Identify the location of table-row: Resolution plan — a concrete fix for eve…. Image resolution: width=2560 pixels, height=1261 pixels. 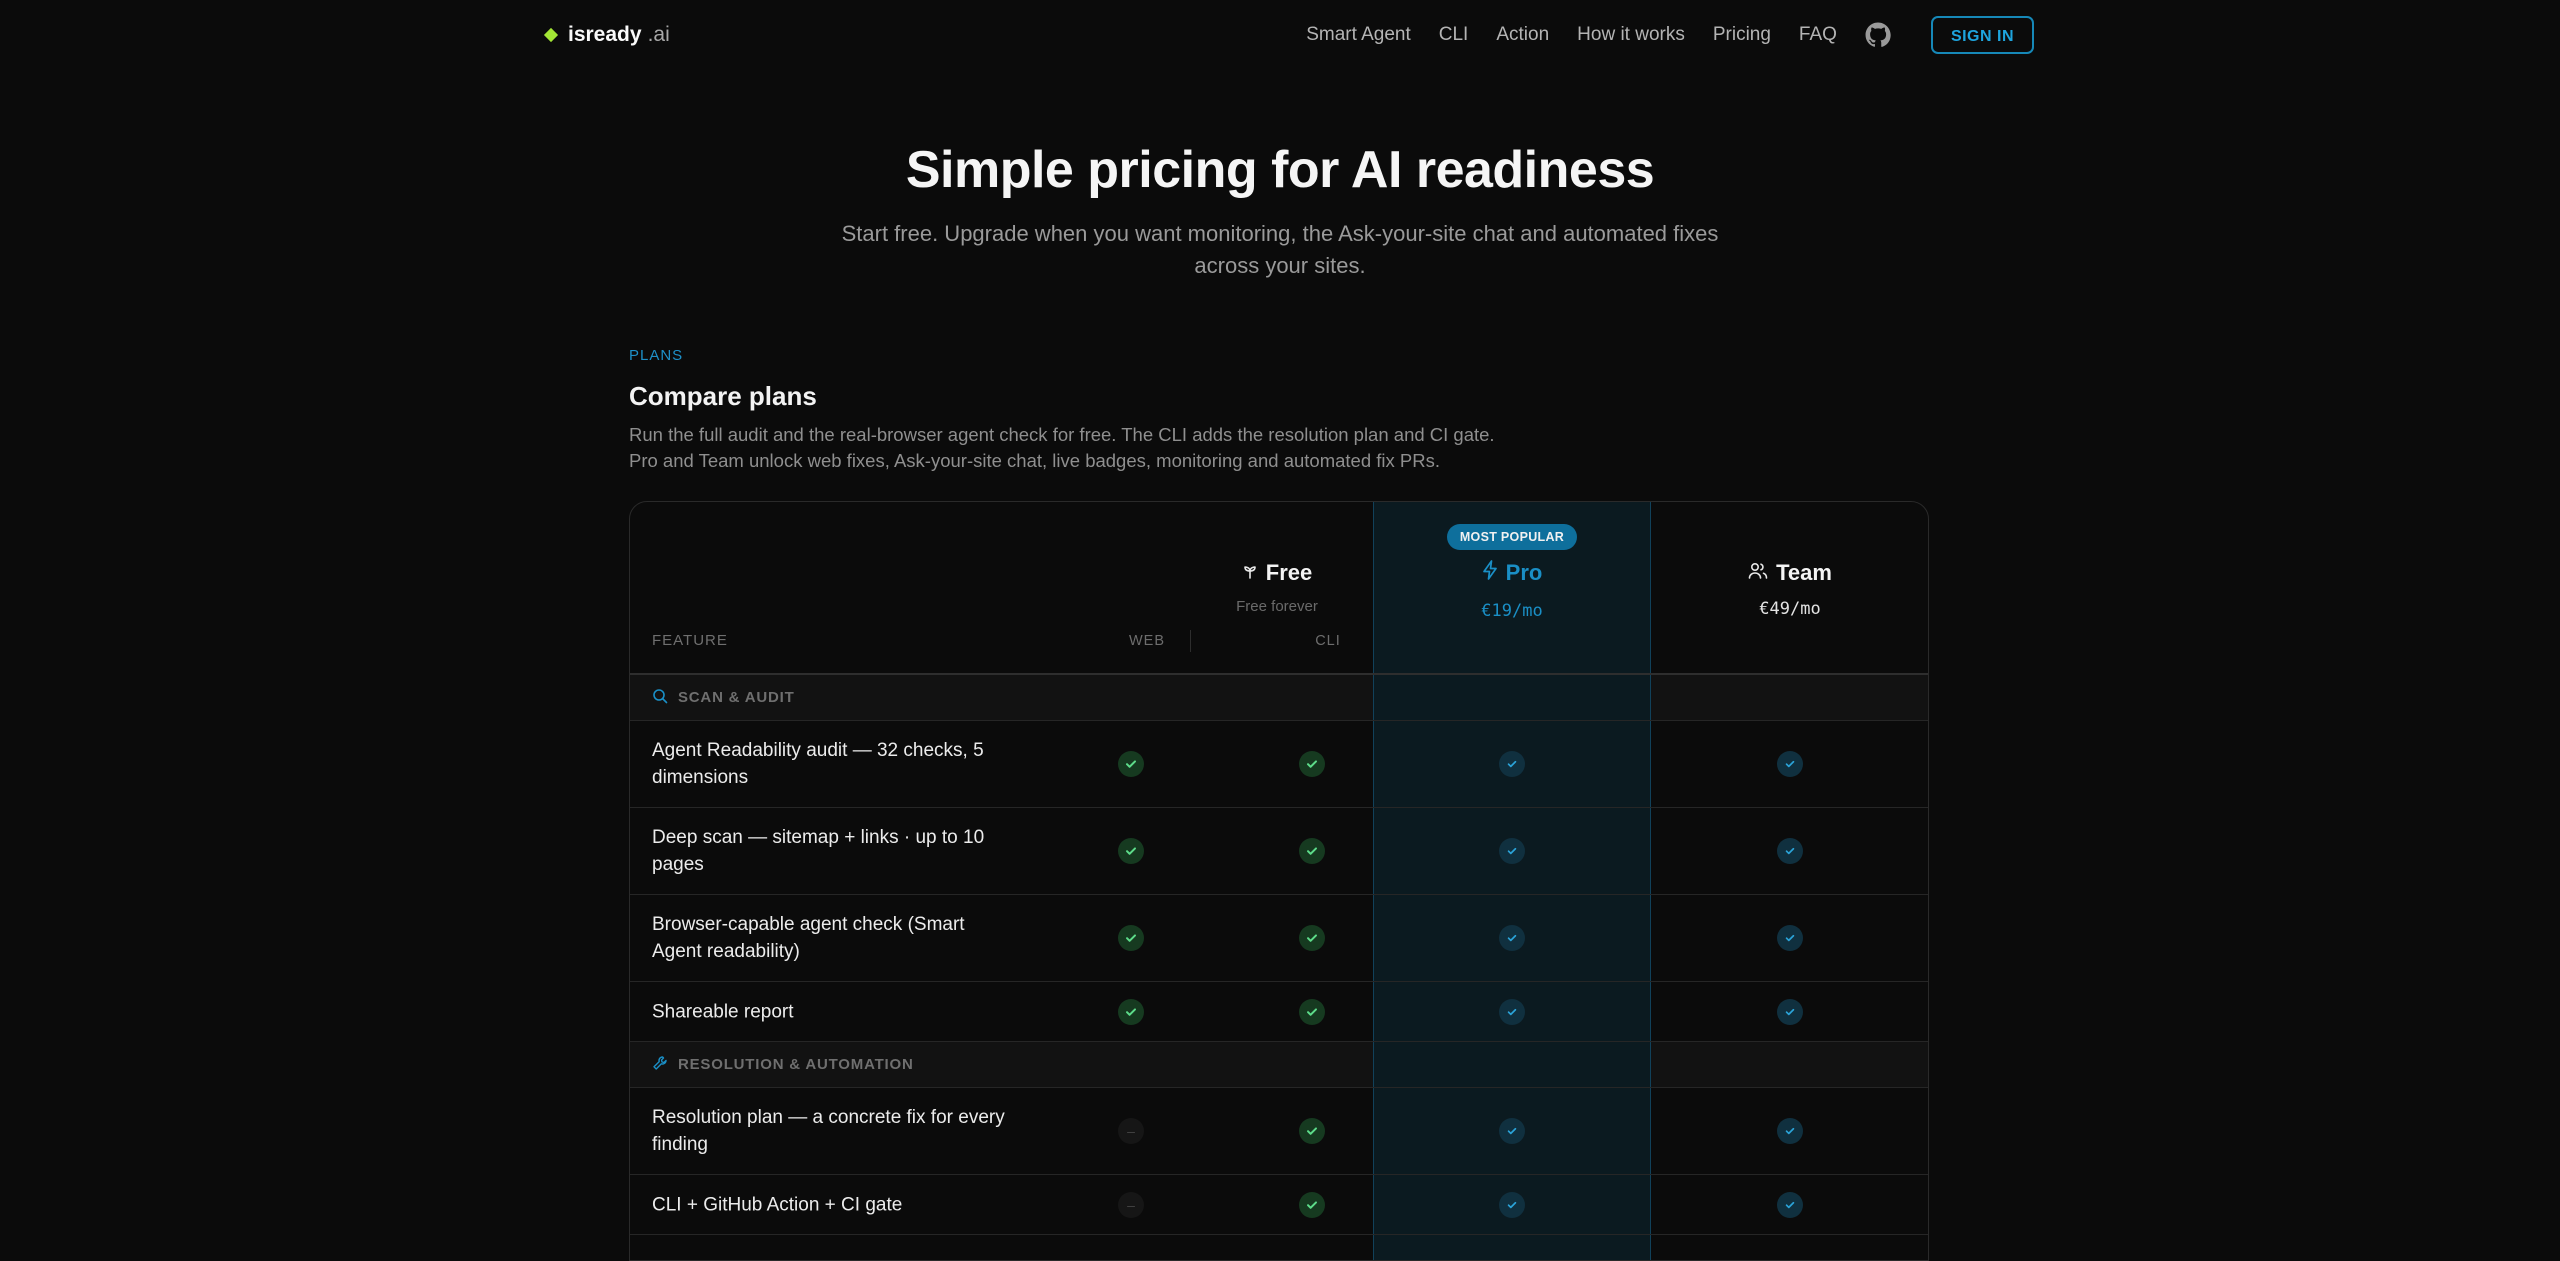
(1279, 1131).